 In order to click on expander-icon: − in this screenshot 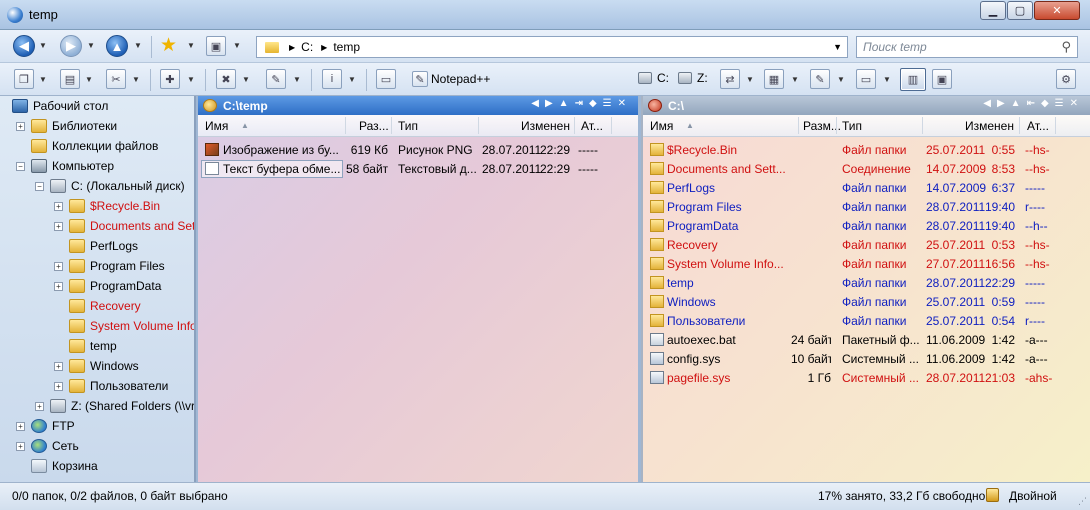, I will do `click(20, 166)`.